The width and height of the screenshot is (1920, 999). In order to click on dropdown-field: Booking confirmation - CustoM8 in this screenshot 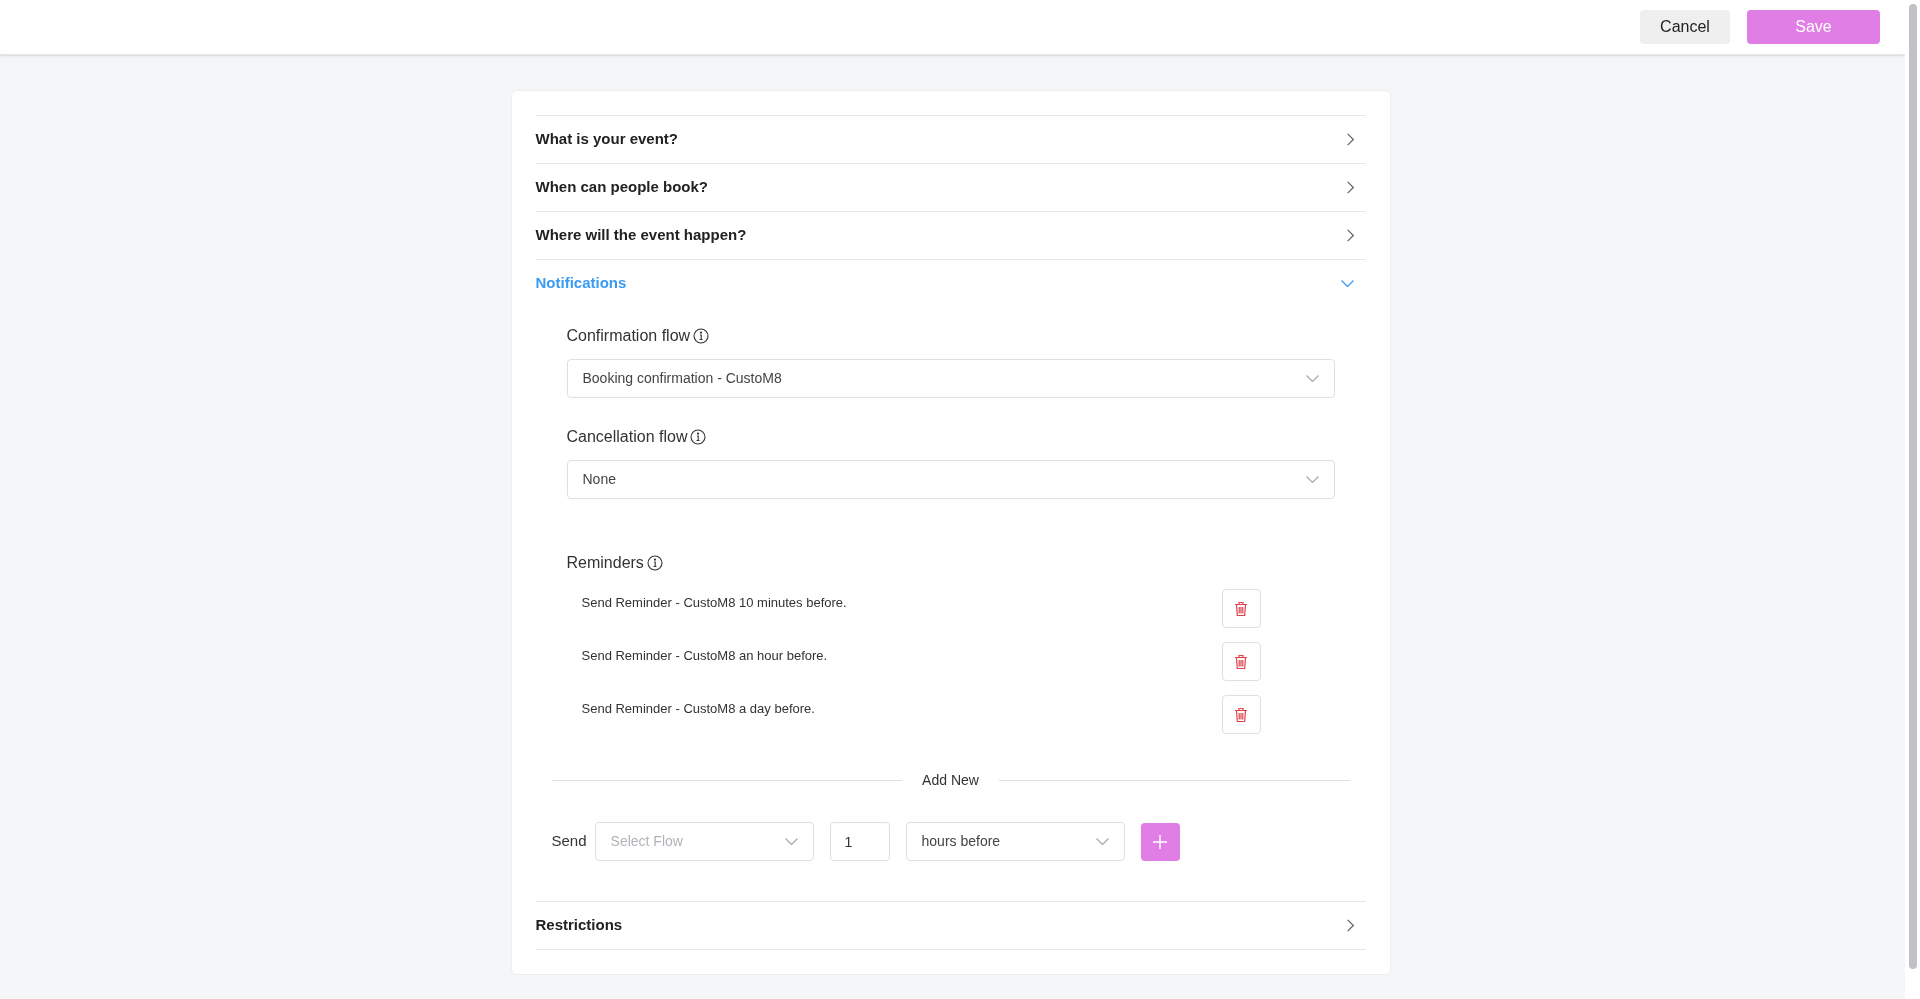, I will do `click(950, 378)`.